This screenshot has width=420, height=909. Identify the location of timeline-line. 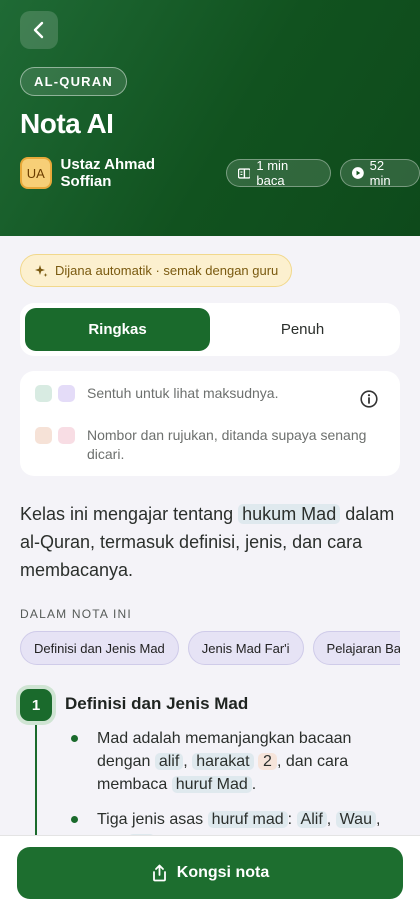
(36, 780).